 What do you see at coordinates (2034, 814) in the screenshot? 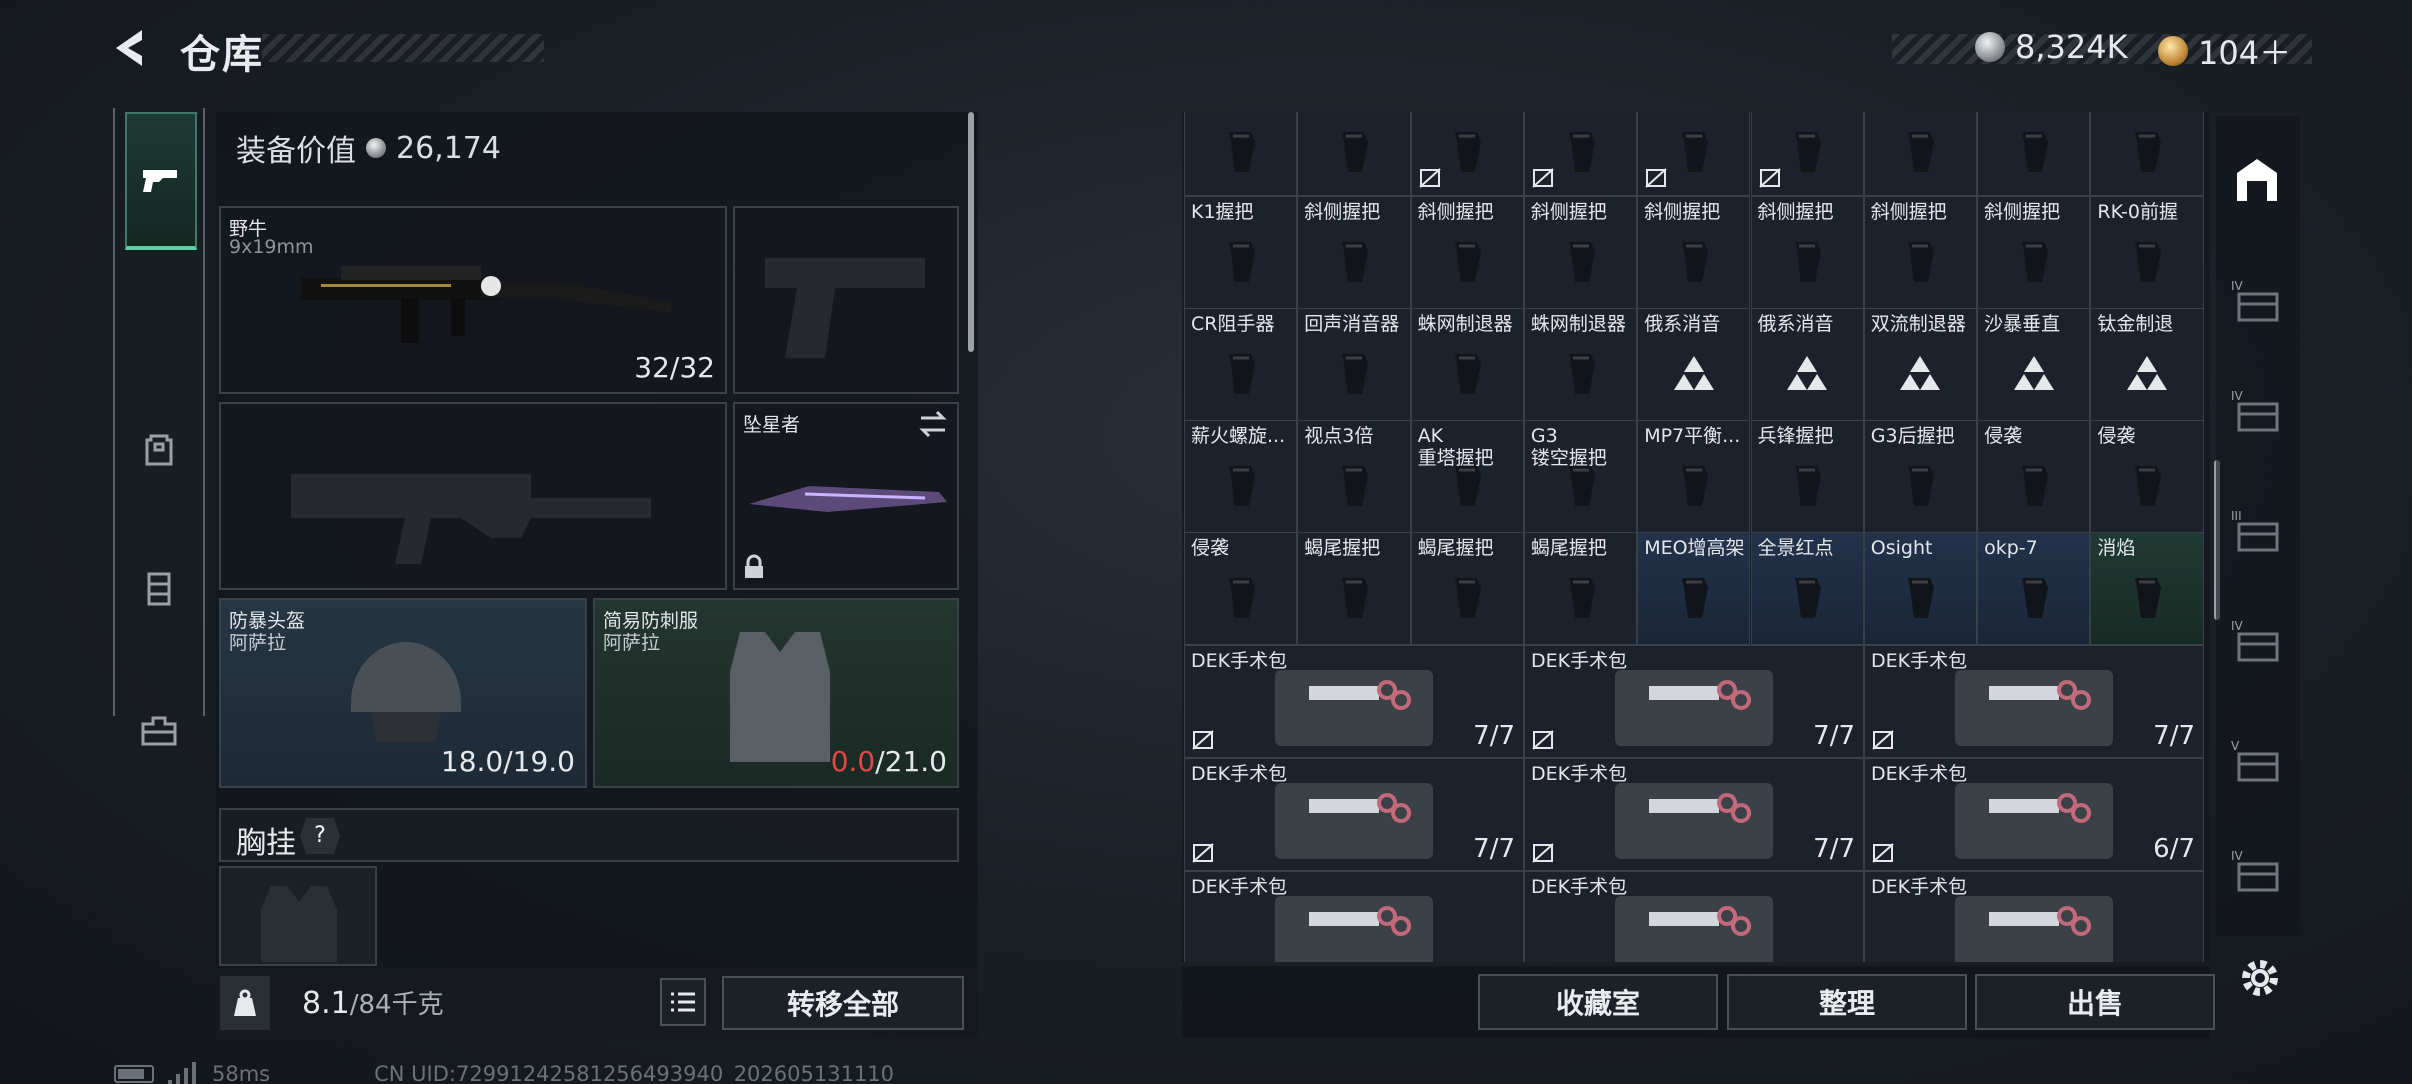
I see `medkit-item: DEK手术包 6/7` at bounding box center [2034, 814].